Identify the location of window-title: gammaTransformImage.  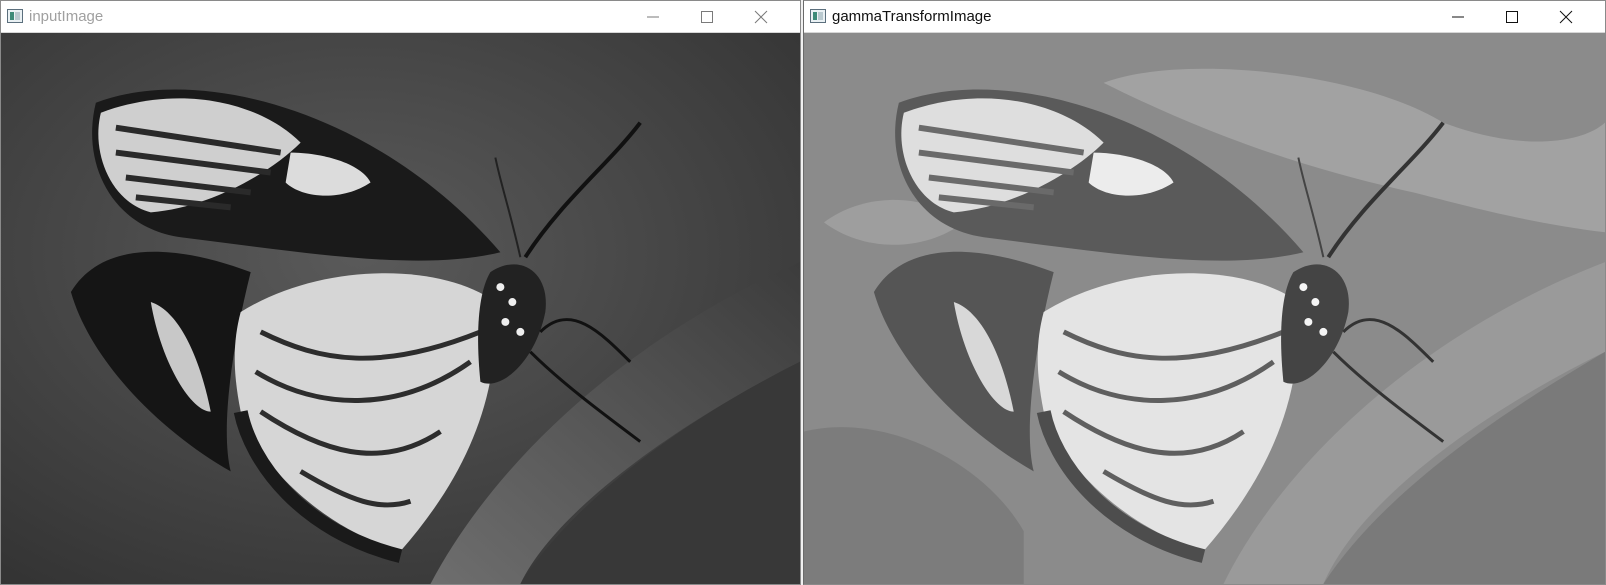
(912, 16).